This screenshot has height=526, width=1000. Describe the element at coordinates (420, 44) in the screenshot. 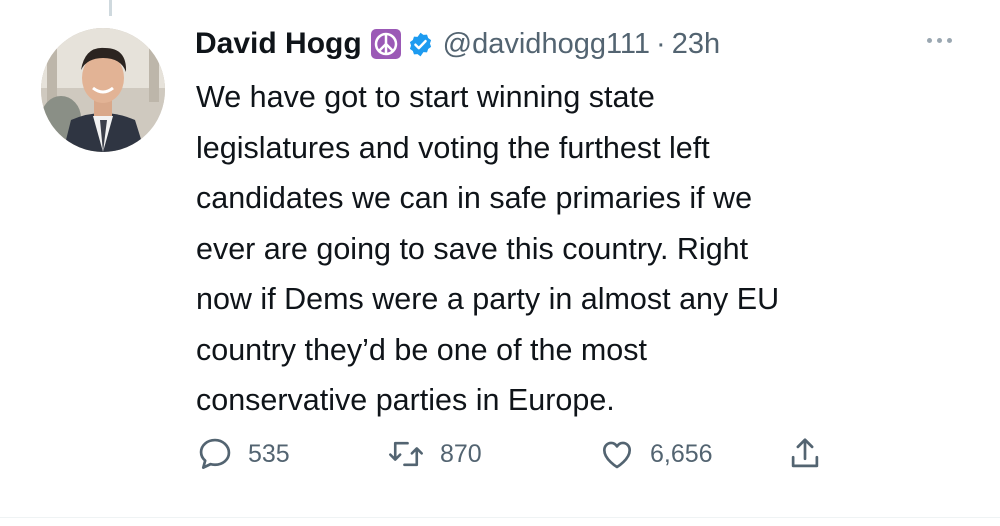

I see `verified-badge-icon` at that location.